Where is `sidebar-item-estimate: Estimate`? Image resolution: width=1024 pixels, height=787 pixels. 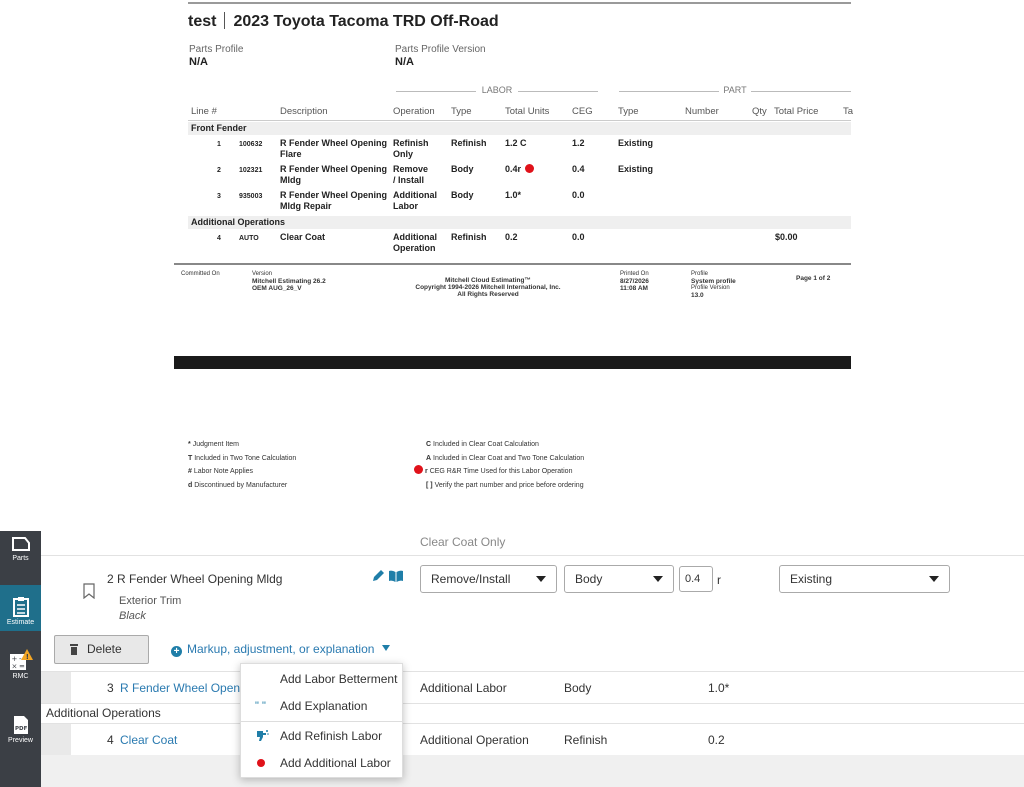
sidebar-item-estimate: Estimate is located at coordinates (20, 608).